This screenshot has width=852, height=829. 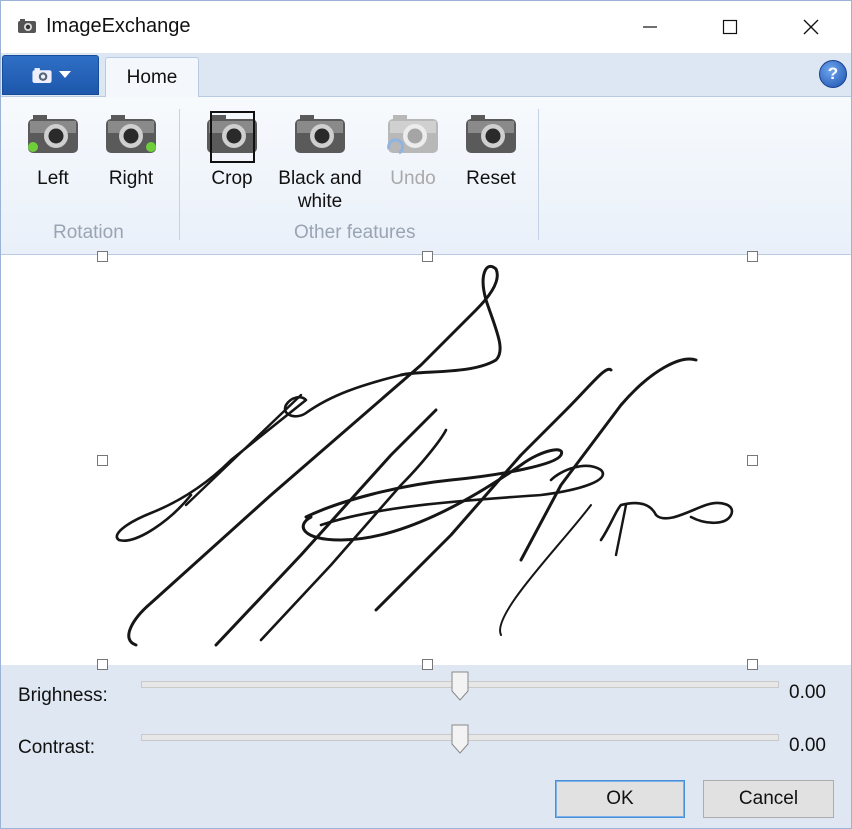 What do you see at coordinates (64, 74) in the screenshot?
I see `chevron-down-icon` at bounding box center [64, 74].